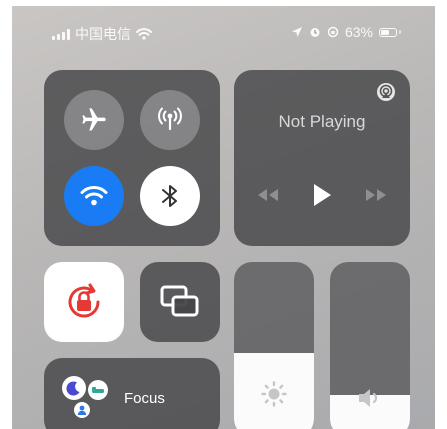  I want to click on screen-mirroring-icon, so click(179, 301).